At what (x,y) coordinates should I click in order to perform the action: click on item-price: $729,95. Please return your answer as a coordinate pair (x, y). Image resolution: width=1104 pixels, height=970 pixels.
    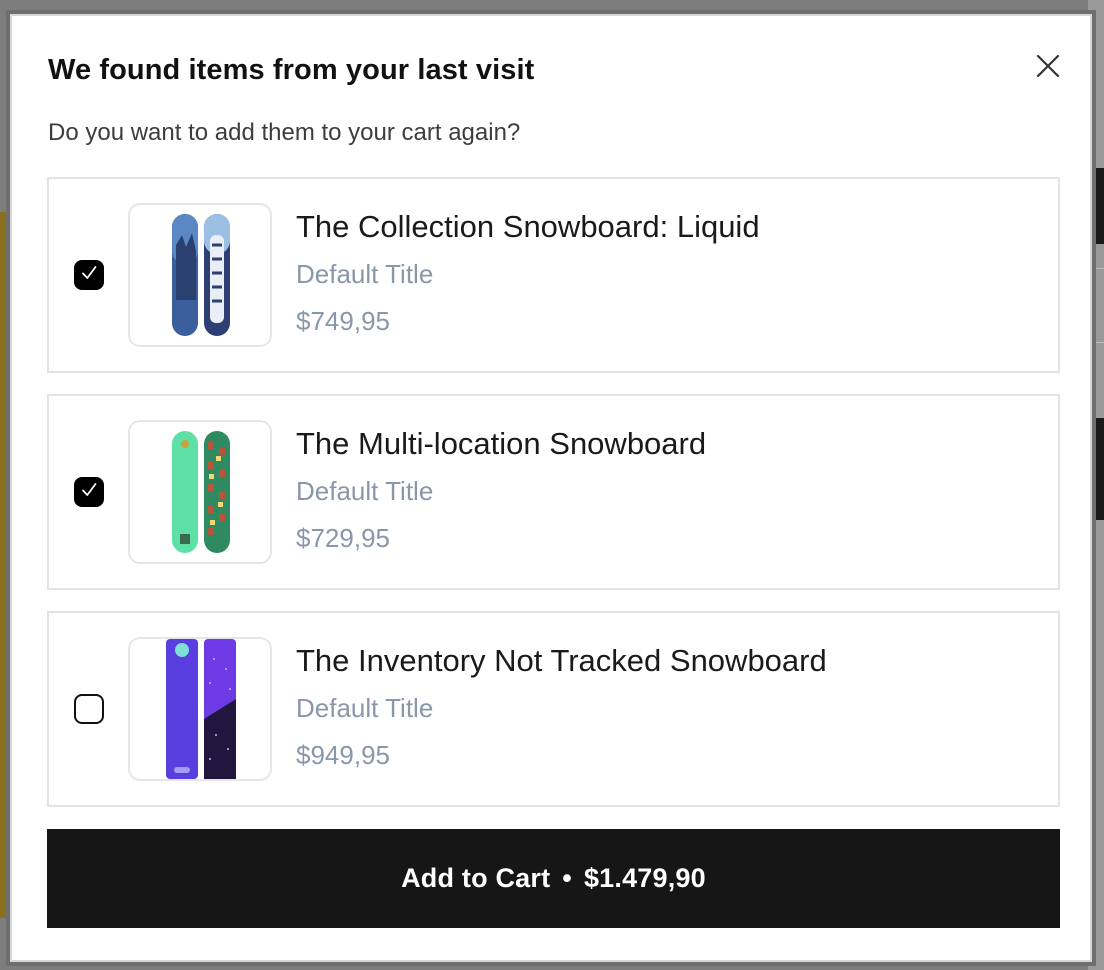
    Looking at the image, I should click on (343, 538).